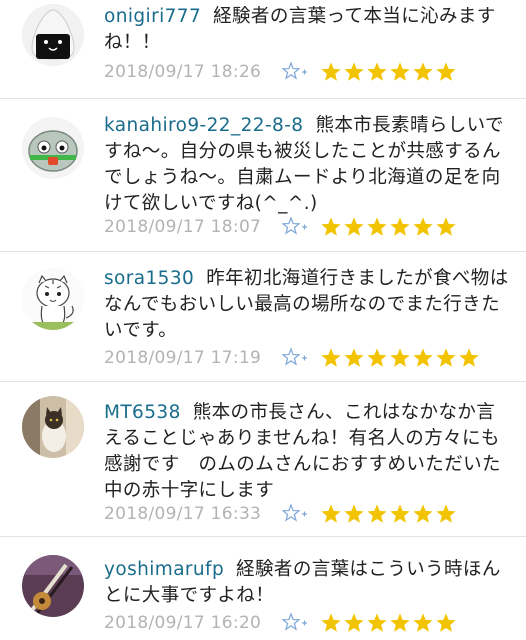 The height and width of the screenshot is (640, 526). I want to click on comment-date: 2018/09/17 17:19, so click(183, 358).